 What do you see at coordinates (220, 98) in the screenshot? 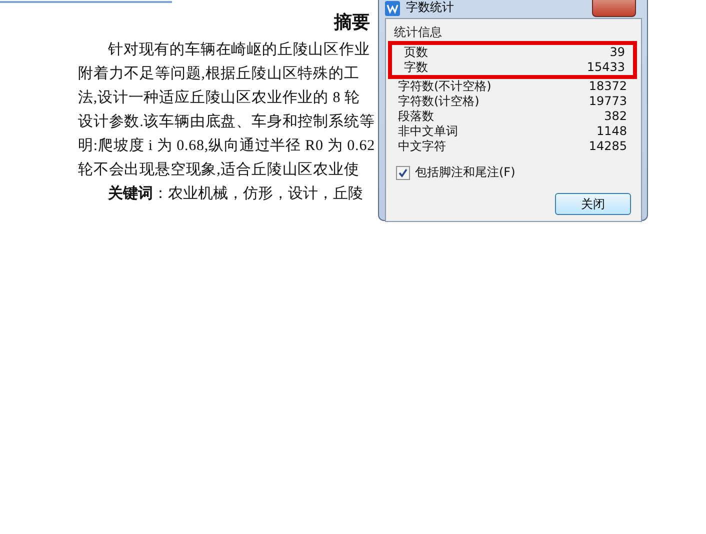
I see `paragraph-line: 法,设计一种适应丘陵山区农业作业的 8 轮` at bounding box center [220, 98].